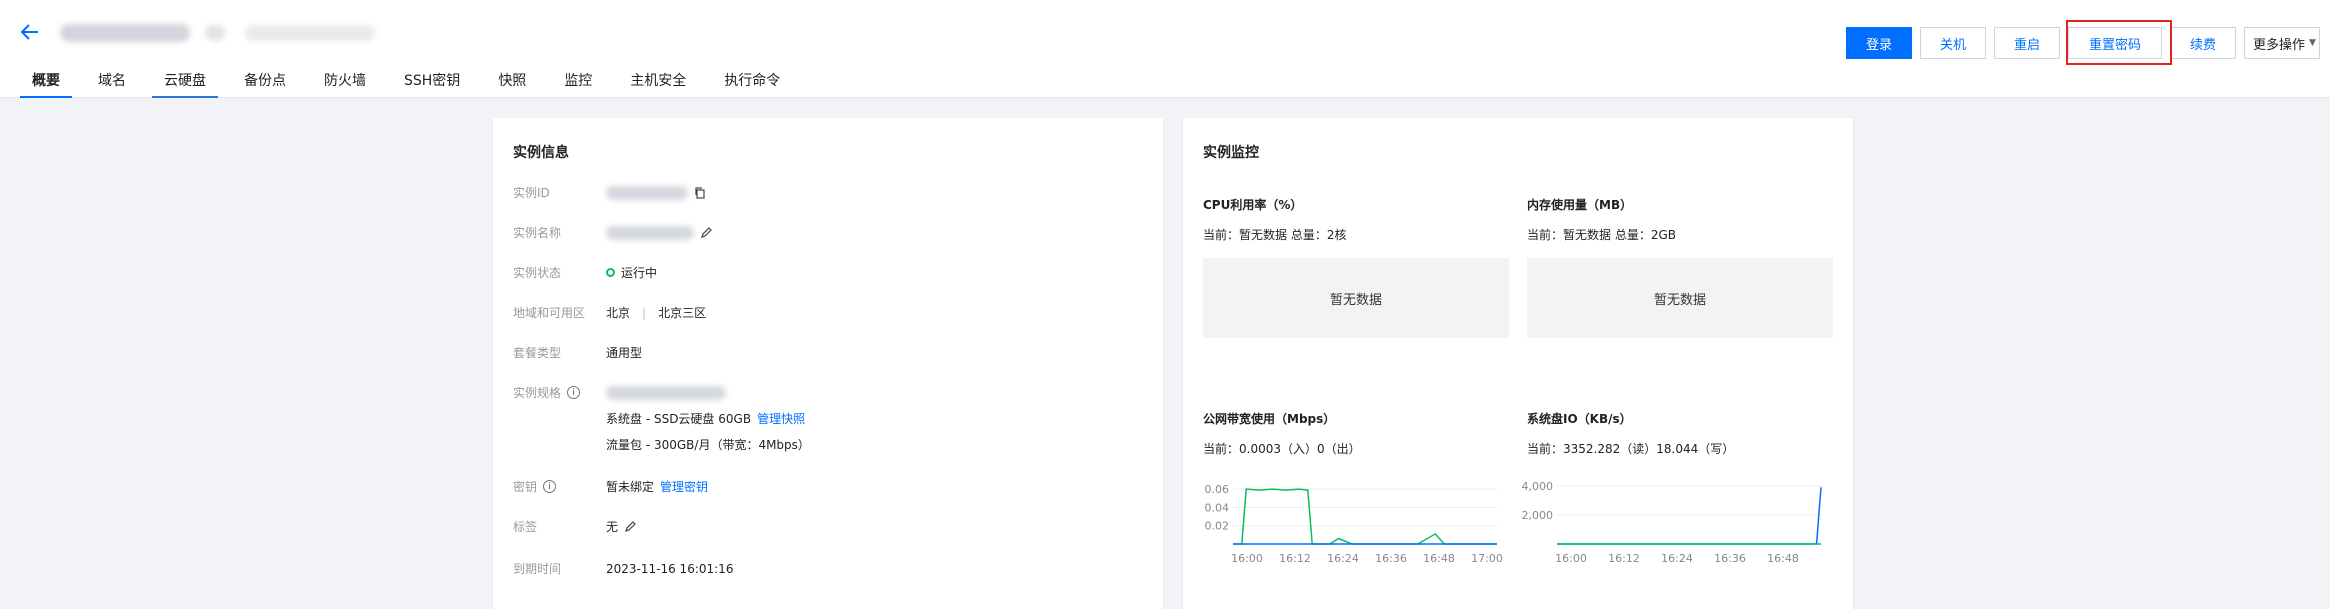 The image size is (2330, 609). What do you see at coordinates (577, 352) in the screenshot?
I see `row-package: 套餐类型 通用型` at bounding box center [577, 352].